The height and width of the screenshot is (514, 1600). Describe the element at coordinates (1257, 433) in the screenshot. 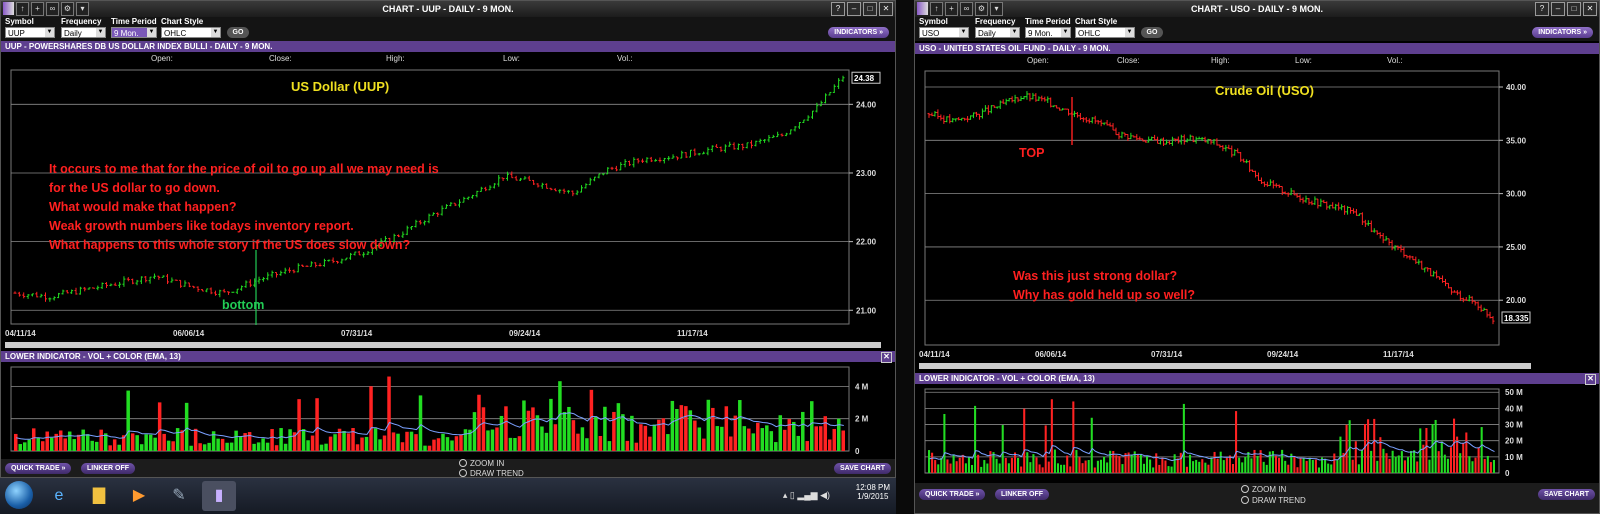

I see `uso-volume-chart: 0 10 M 20 M 30 M 40 M 50 M` at that location.